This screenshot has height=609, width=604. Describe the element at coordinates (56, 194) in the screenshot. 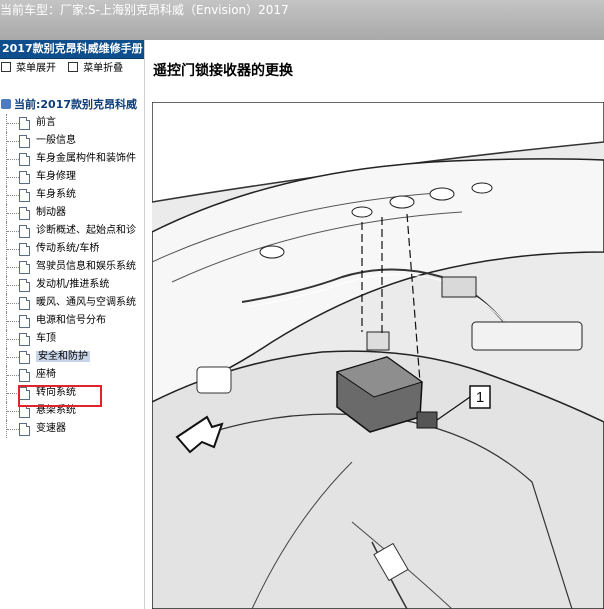

I see `tree-item-label: 车身系统` at that location.